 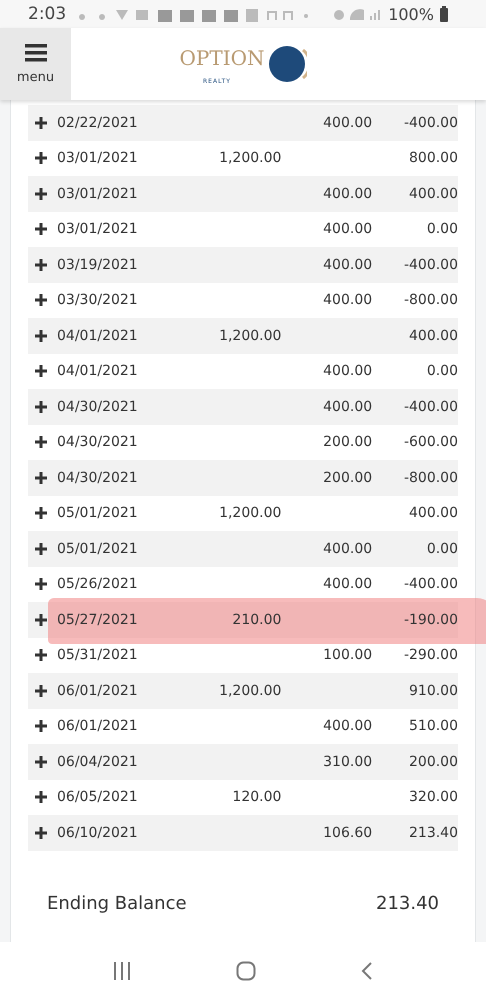 I want to click on date-cell-text: 03/30/2021, so click(x=98, y=300).